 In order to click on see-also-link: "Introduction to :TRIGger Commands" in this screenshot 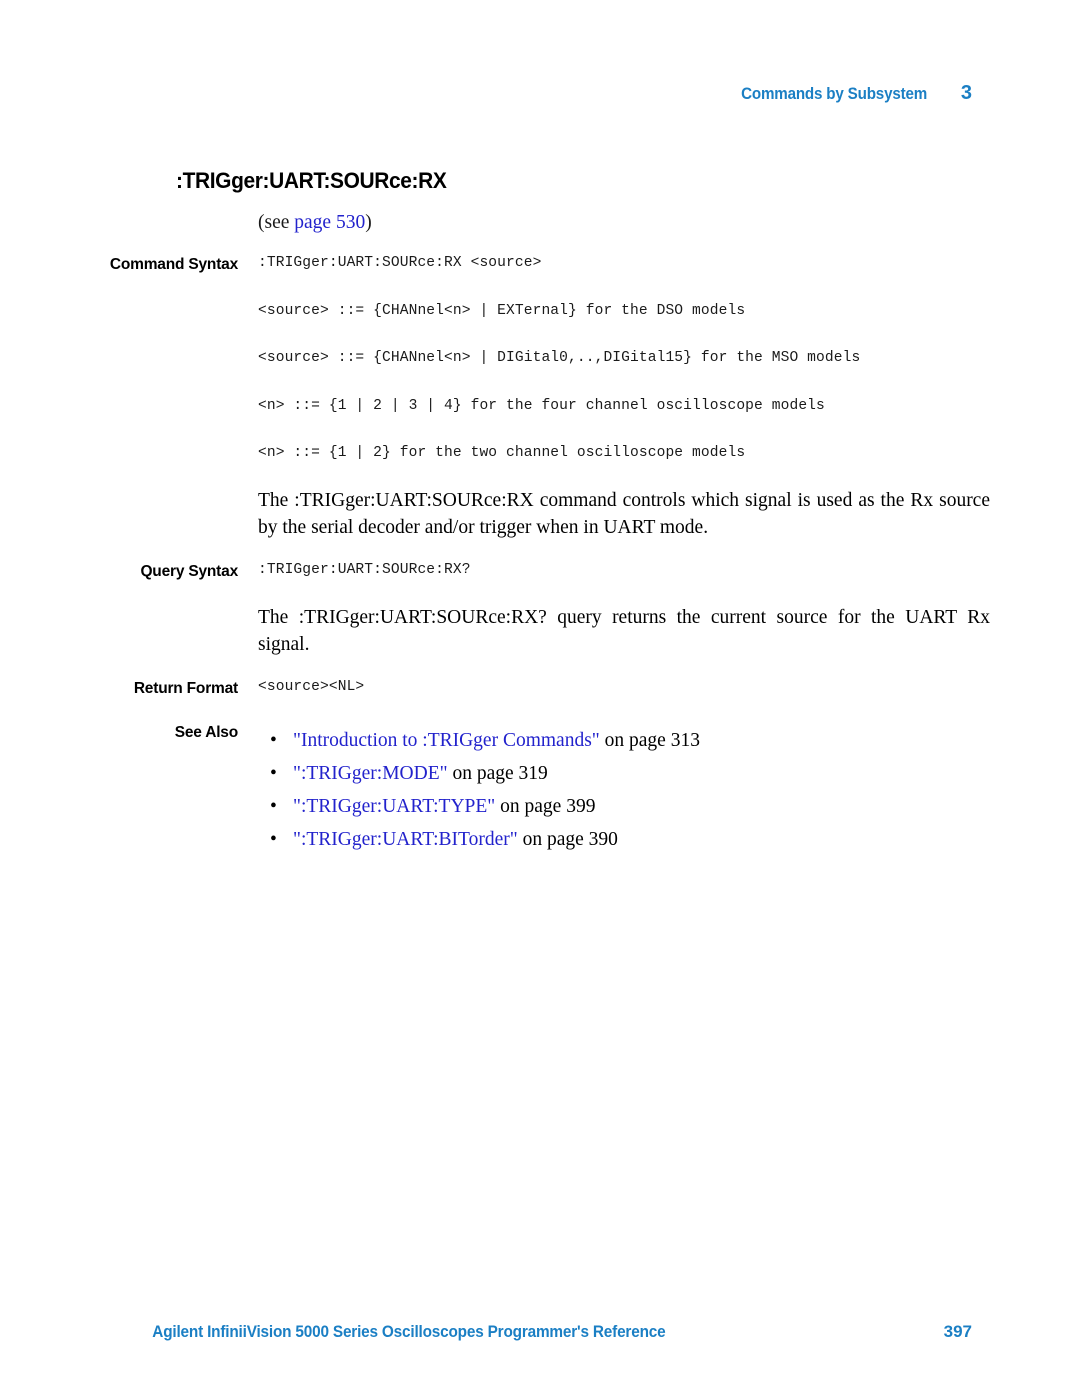, I will do `click(446, 740)`.